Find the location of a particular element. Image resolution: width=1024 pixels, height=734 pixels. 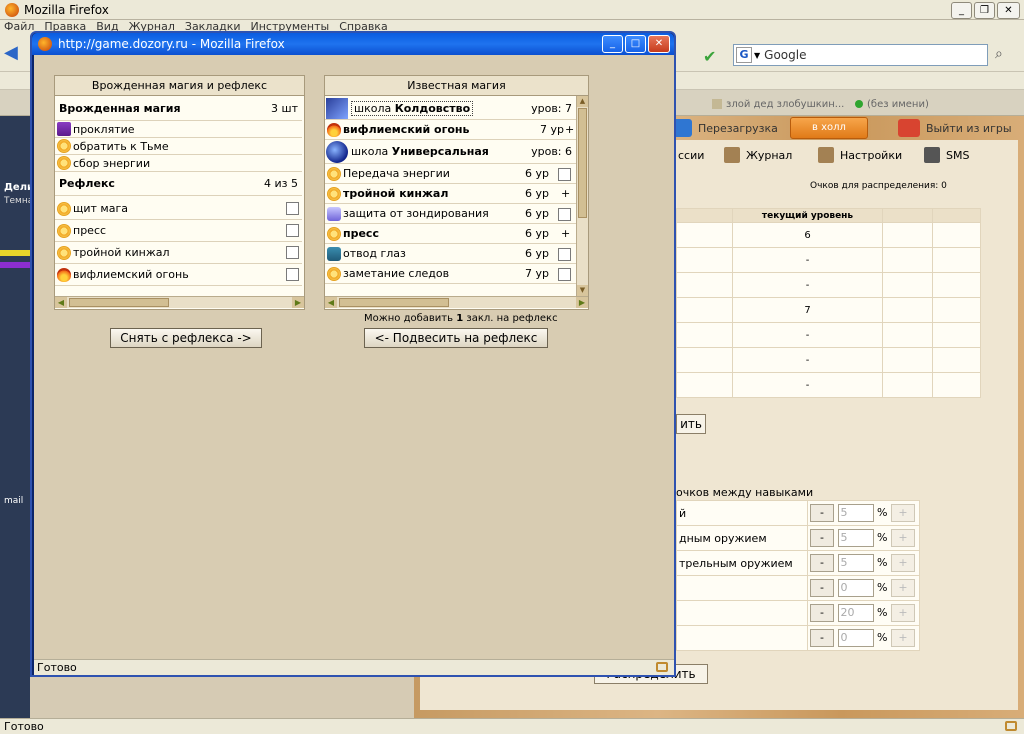

nav-settings: Настройки is located at coordinates (860, 155).